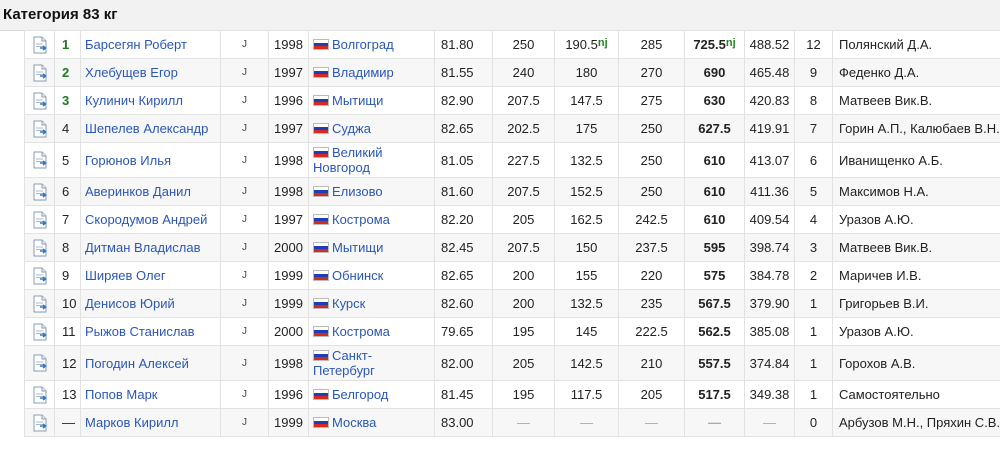 The width and height of the screenshot is (1000, 453). What do you see at coordinates (150, 44) in the screenshot?
I see `athlete-name-link: Барсегян Роберт` at bounding box center [150, 44].